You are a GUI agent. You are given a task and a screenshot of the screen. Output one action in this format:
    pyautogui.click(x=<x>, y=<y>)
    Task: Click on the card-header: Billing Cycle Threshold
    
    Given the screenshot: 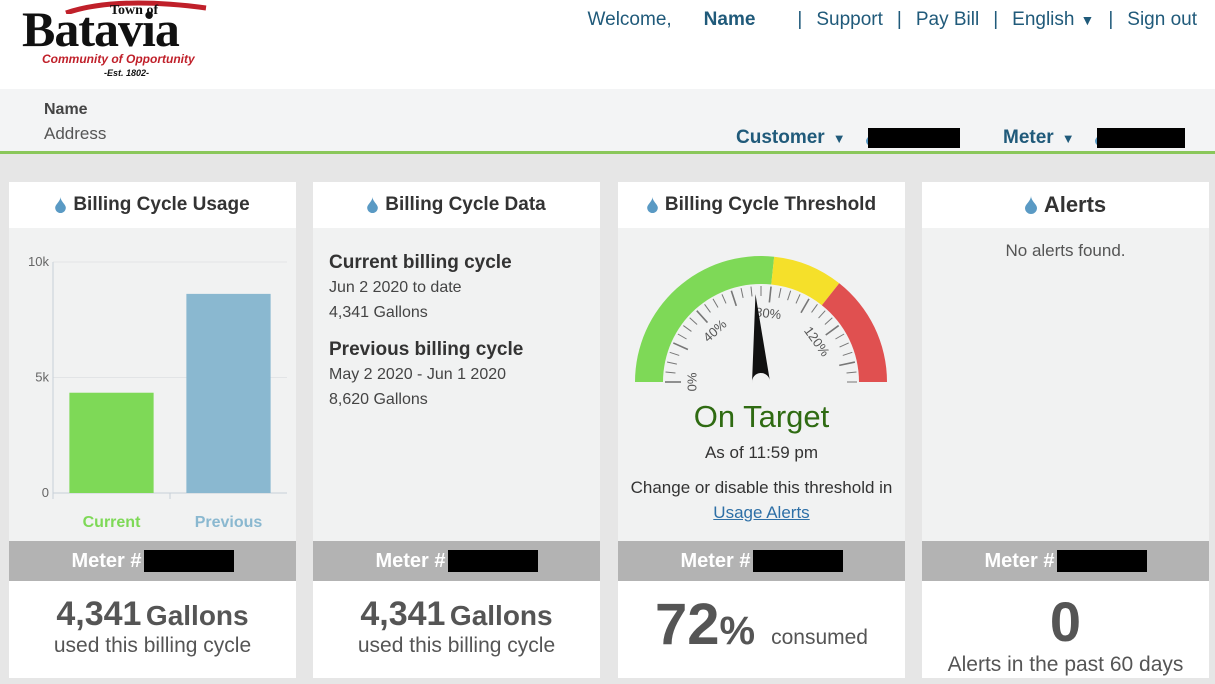 What is the action you would take?
    pyautogui.click(x=761, y=205)
    